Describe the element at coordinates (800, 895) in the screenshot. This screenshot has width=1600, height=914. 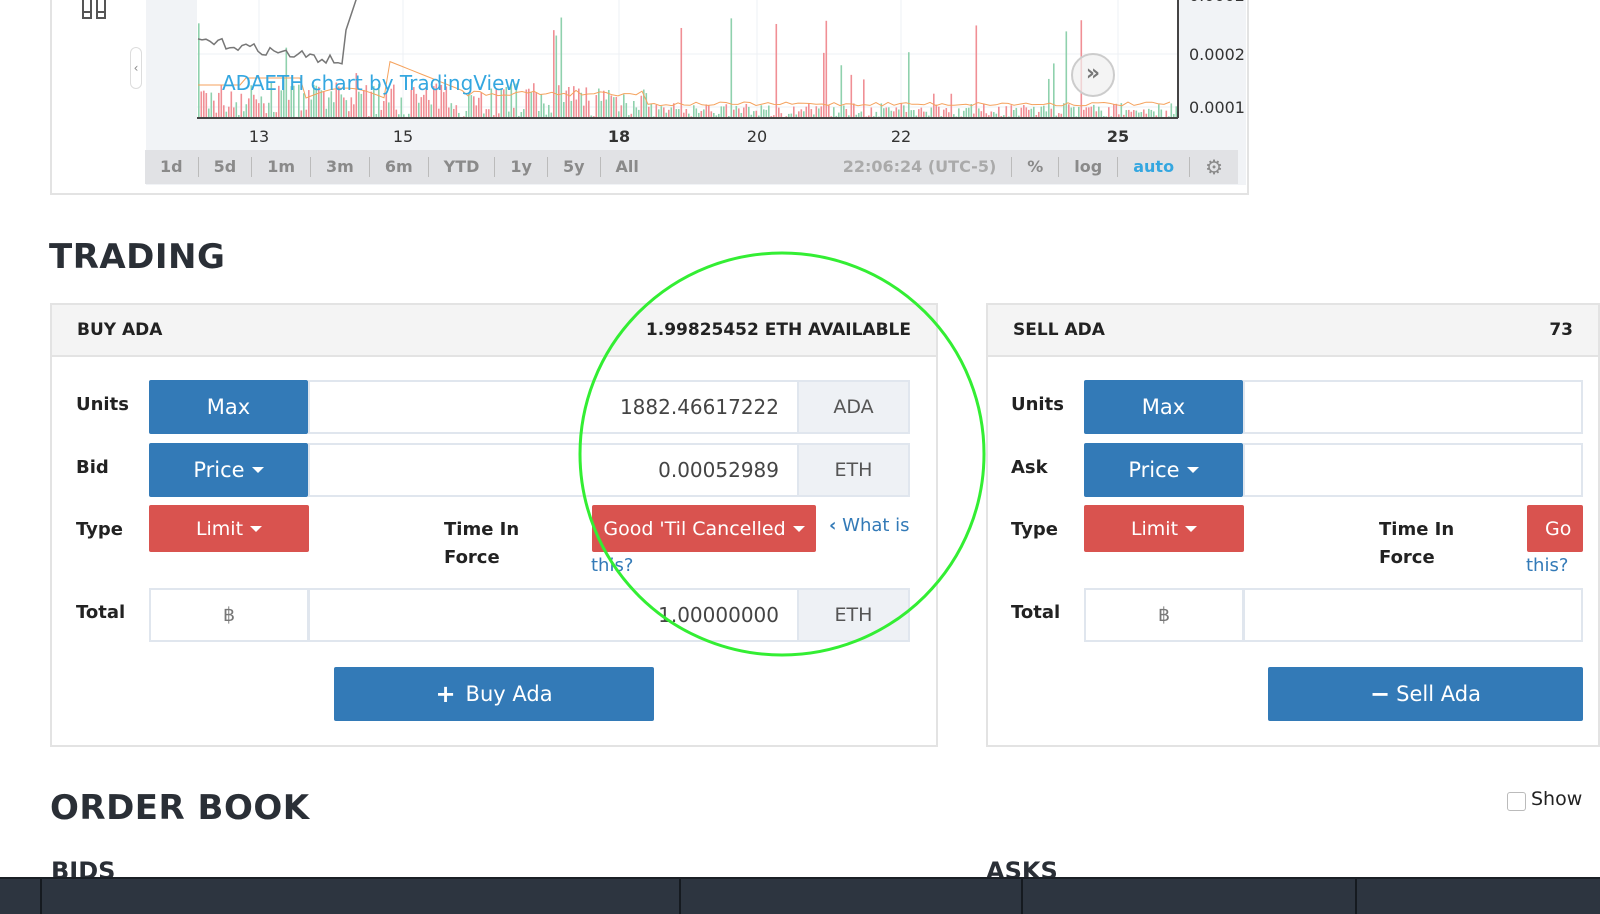
I see `order-book-table-header` at that location.